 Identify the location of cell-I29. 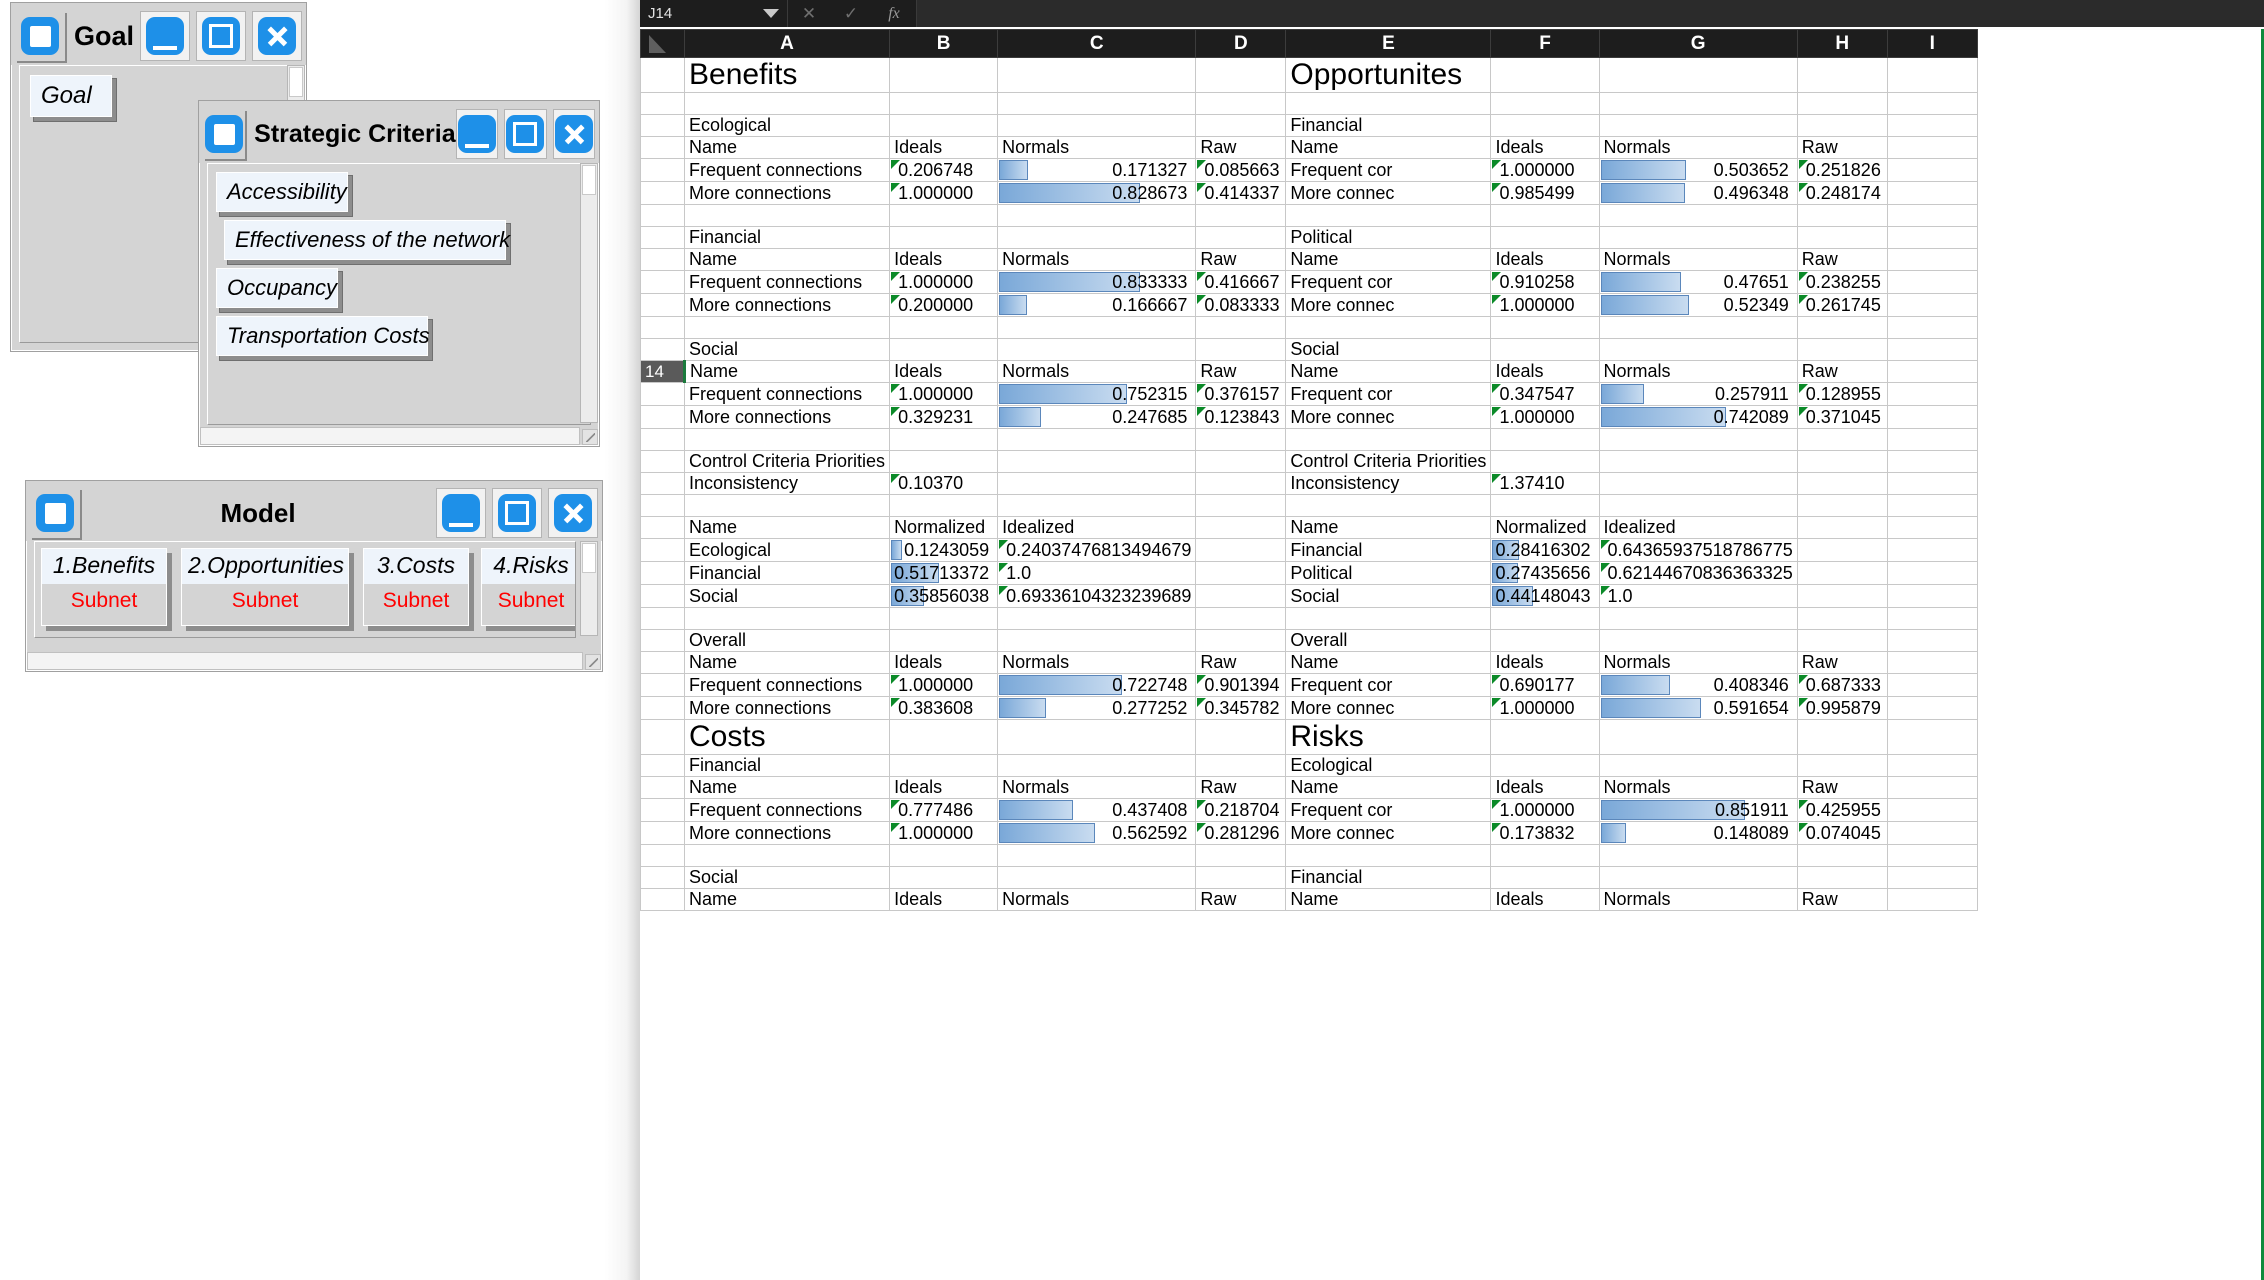
(1932, 708).